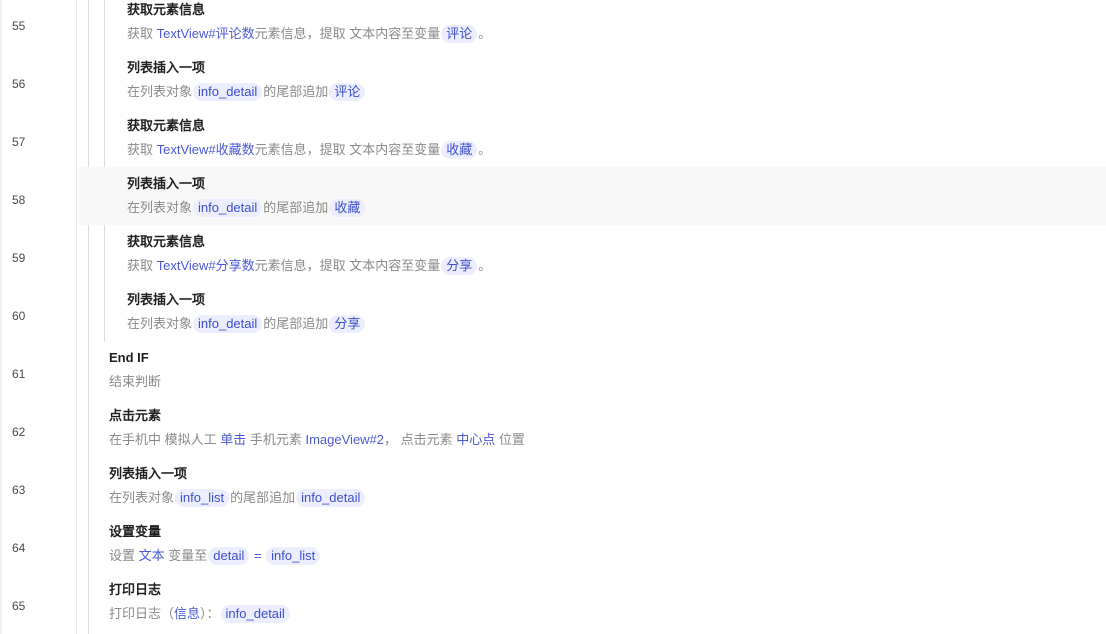 This screenshot has width=1106, height=634. I want to click on step-get-element-info: 获取元素信息 获取 TextView#收藏数元素信息，提取 文本内容至变量 收藏。, so click(309, 138).